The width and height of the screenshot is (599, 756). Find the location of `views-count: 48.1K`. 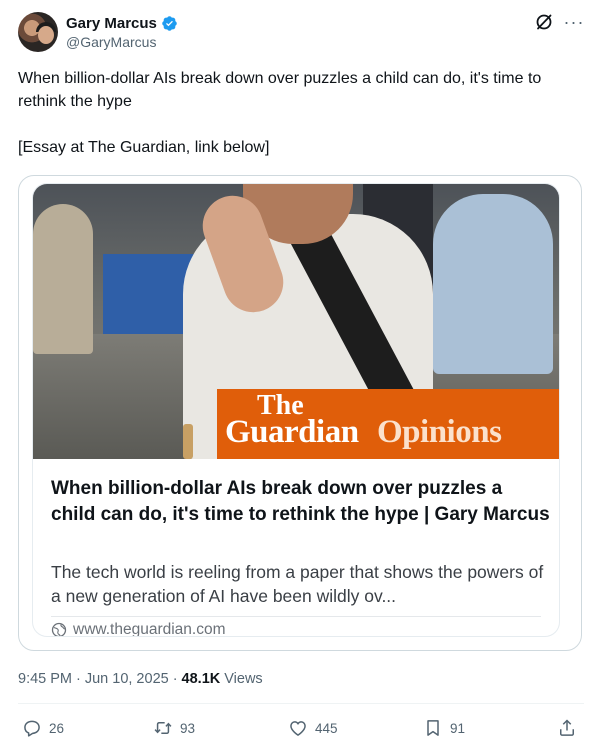

views-count: 48.1K is located at coordinates (201, 679).